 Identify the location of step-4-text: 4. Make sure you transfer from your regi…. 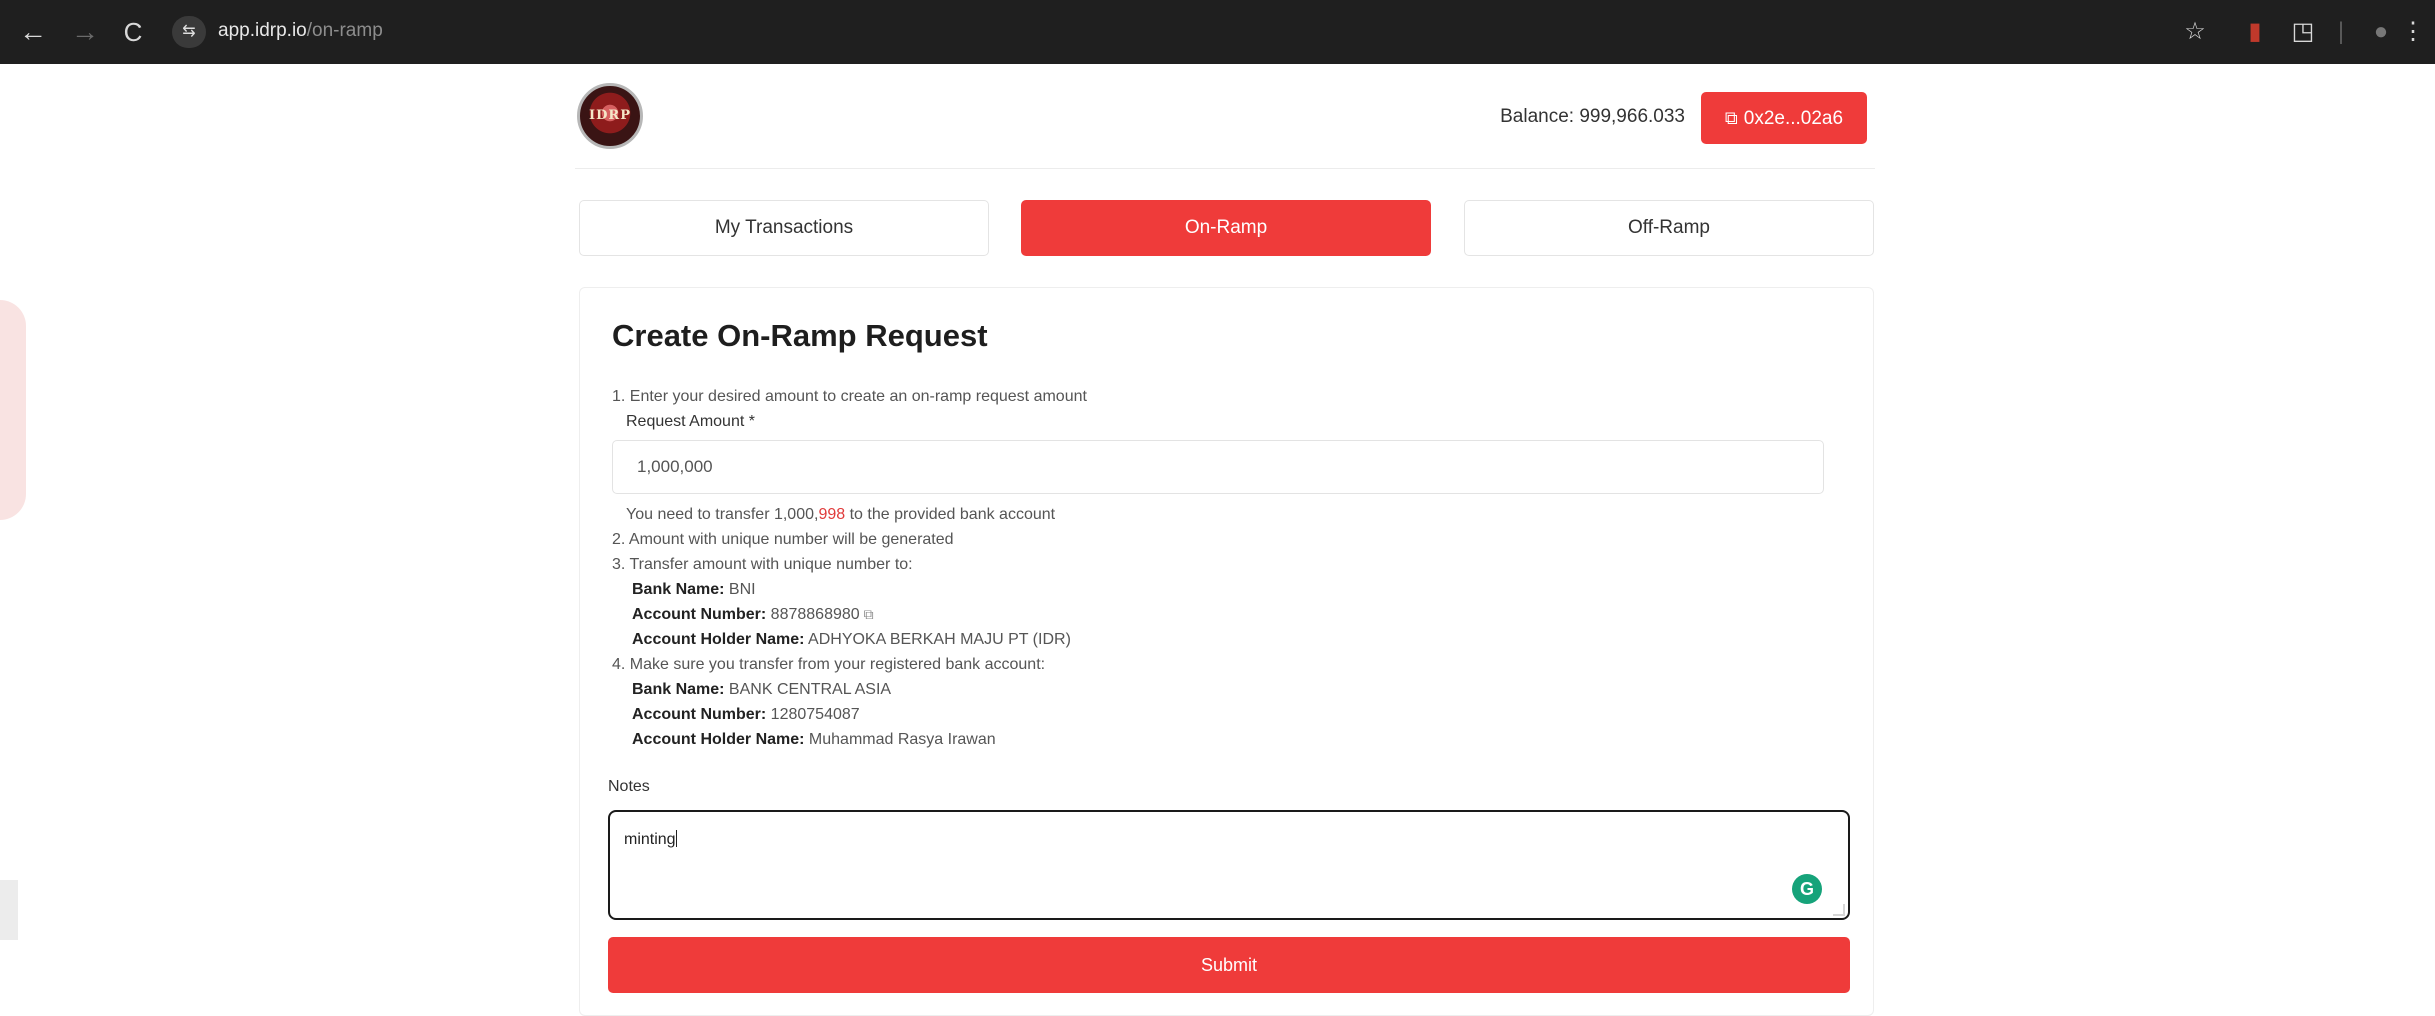
(829, 664).